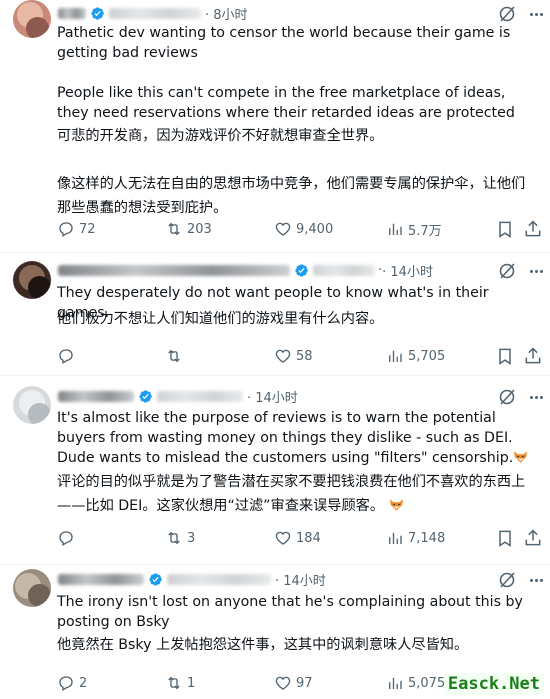 The image size is (550, 699). I want to click on like-count: 97, so click(304, 683).